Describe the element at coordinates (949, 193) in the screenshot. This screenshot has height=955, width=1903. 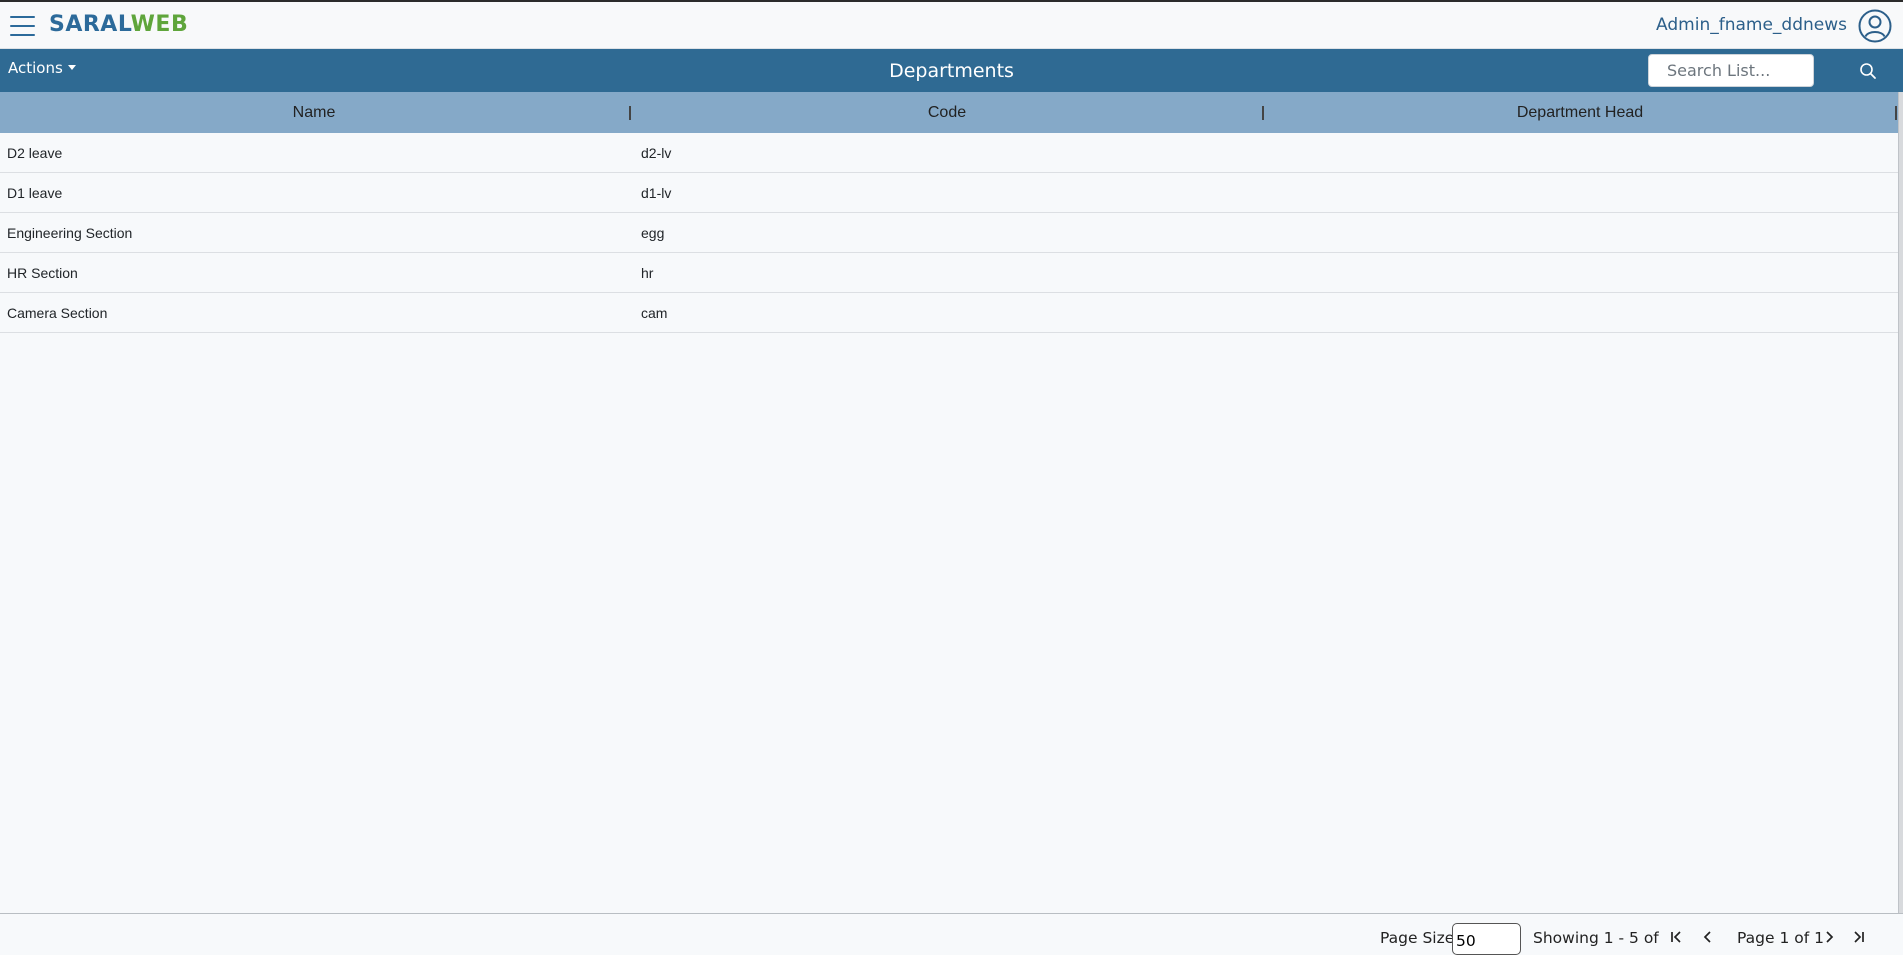
I see `table-row: D1 leave d1-lv` at that location.